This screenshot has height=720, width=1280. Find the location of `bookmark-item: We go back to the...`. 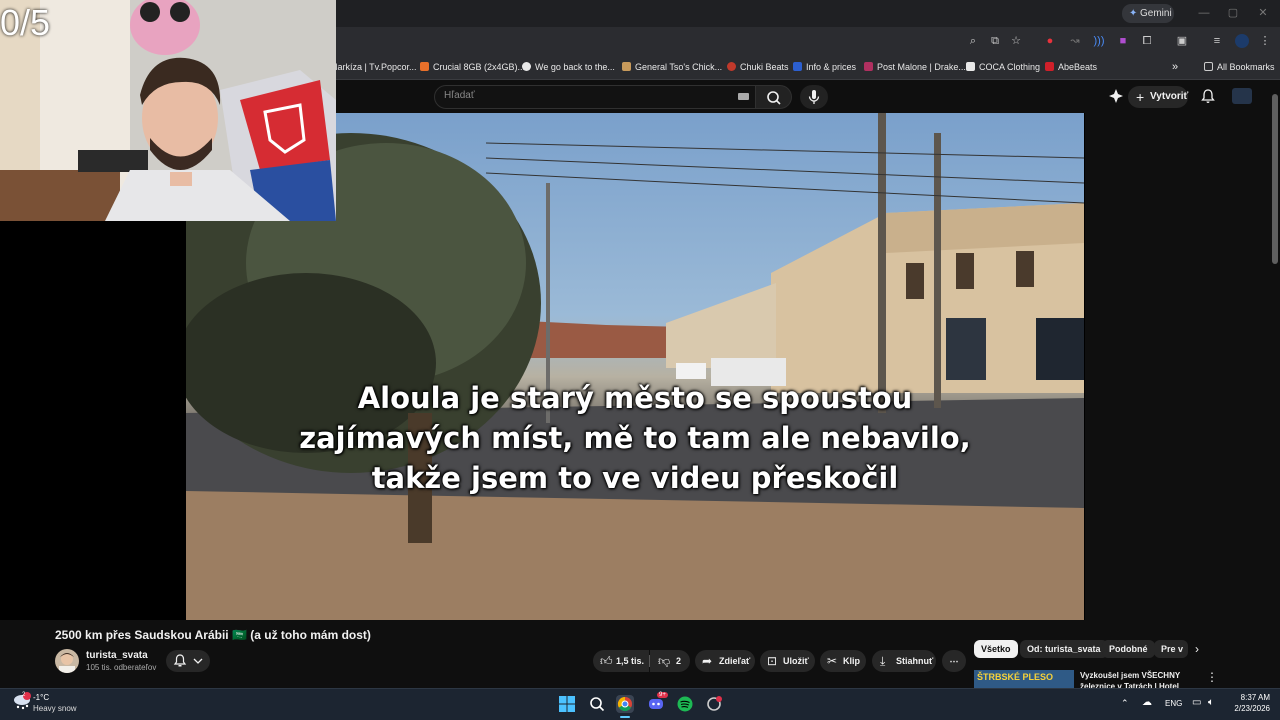

bookmark-item: We go back to the... is located at coordinates (568, 67).